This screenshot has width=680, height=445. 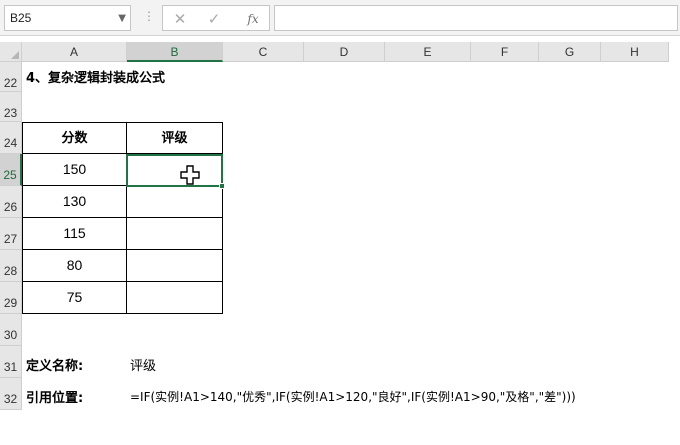 What do you see at coordinates (55, 366) in the screenshot?
I see `define-name-label: 定义名称:` at bounding box center [55, 366].